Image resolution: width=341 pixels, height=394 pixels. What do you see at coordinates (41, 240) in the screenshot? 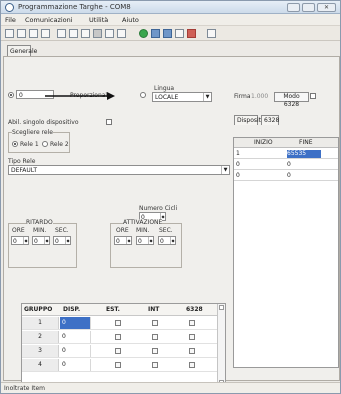
I see `ritardo-min-spinner: 0 ◆` at bounding box center [41, 240].